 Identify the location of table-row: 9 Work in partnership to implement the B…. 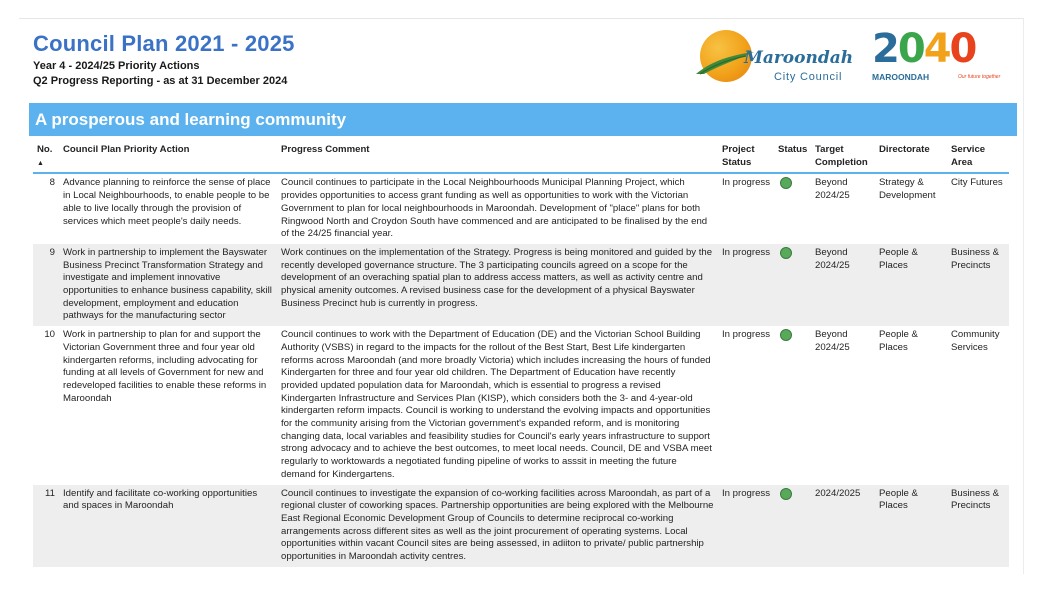
(521, 285).